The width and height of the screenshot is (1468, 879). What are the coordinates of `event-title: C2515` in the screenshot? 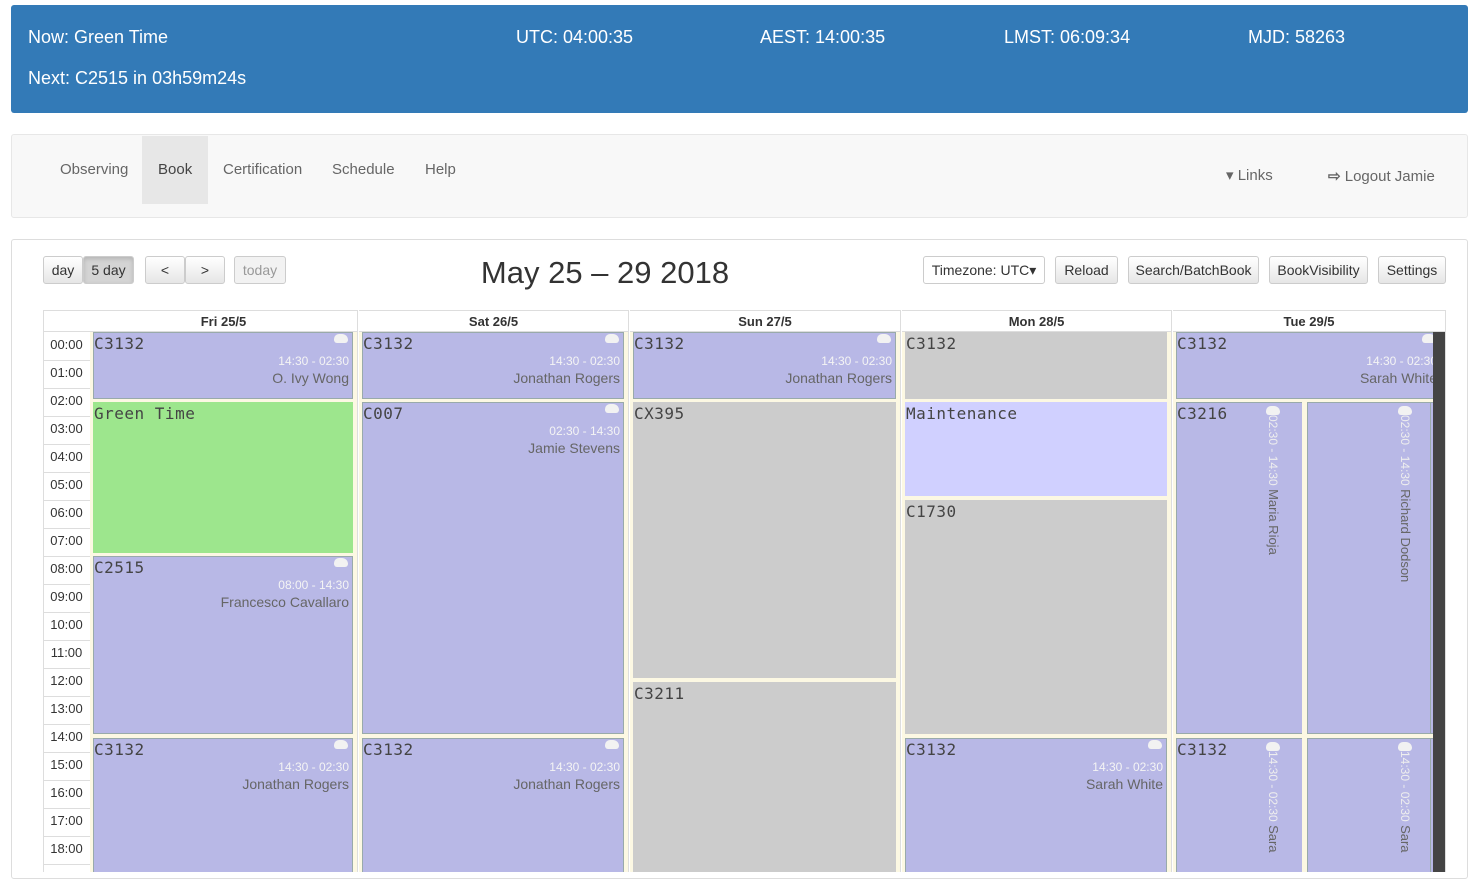 It's located at (119, 567).